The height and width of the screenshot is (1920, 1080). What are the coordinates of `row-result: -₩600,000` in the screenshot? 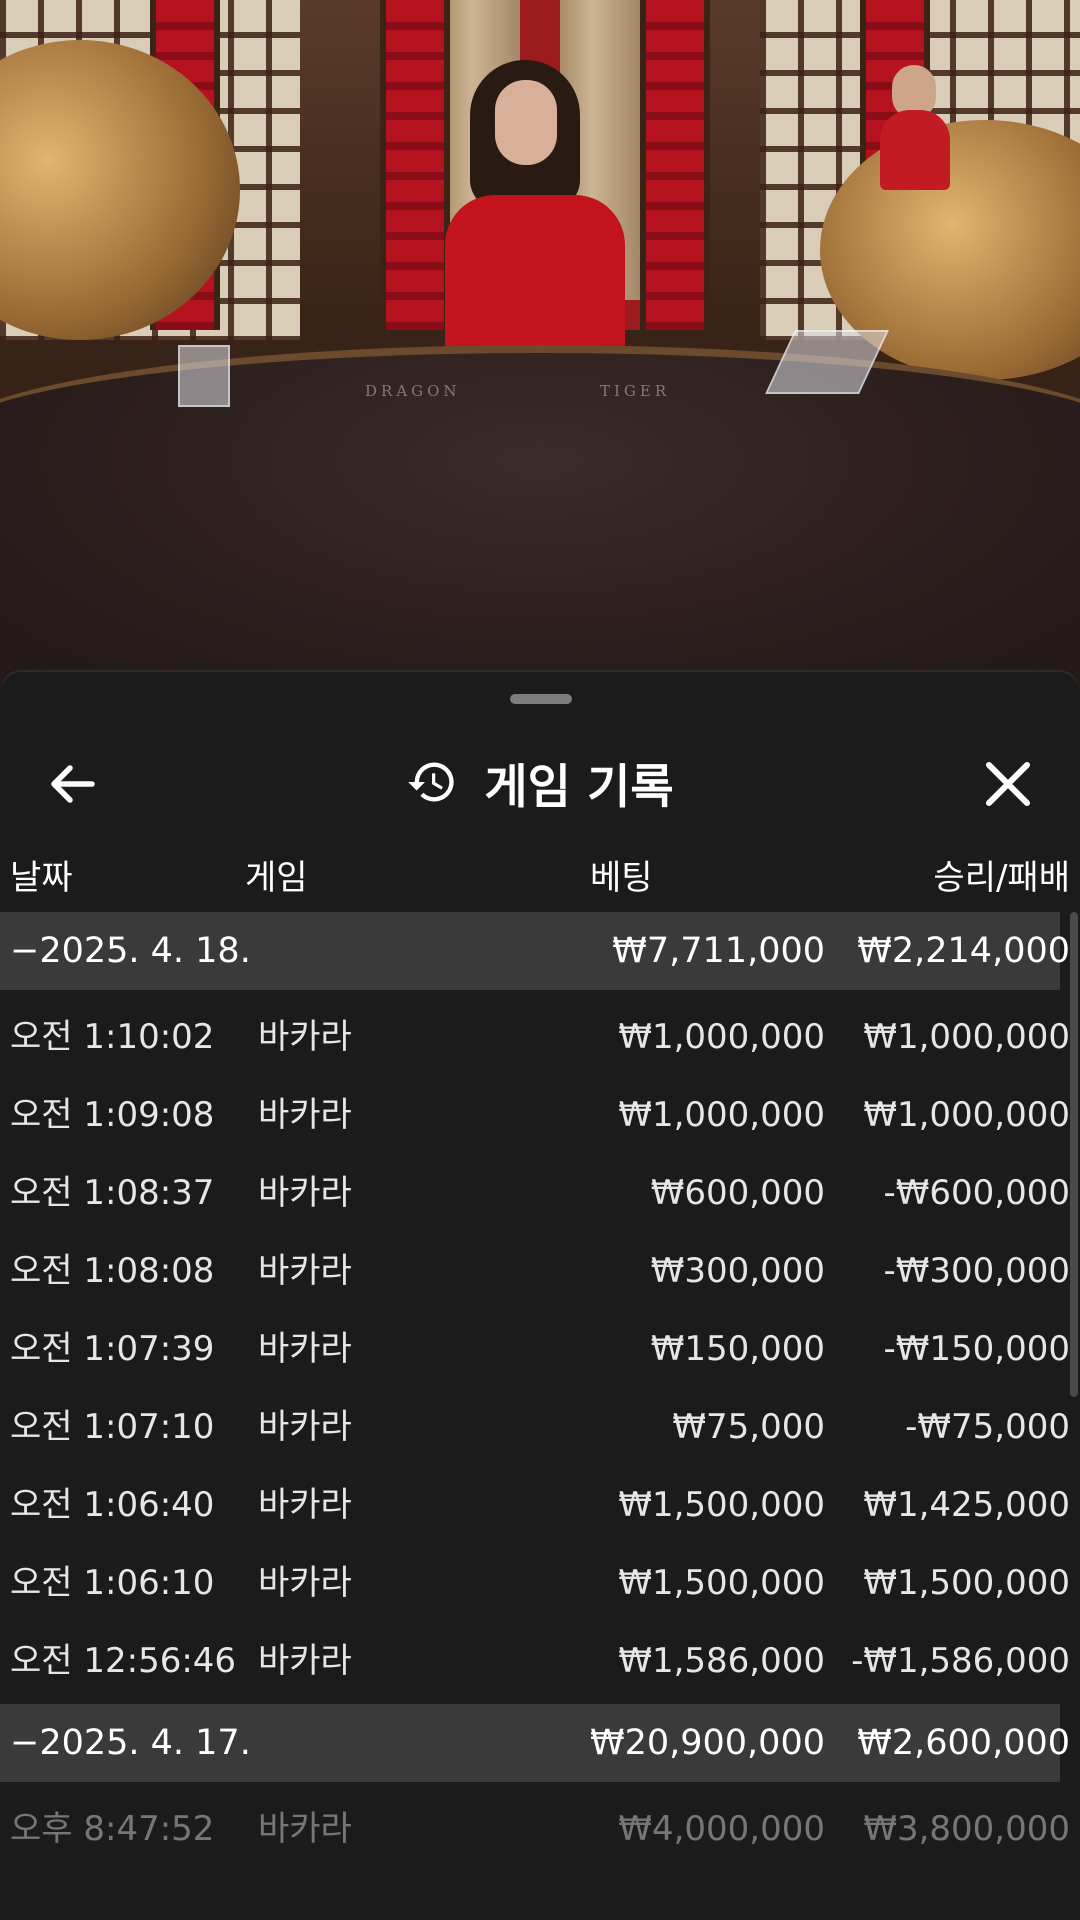 It's located at (977, 1193).